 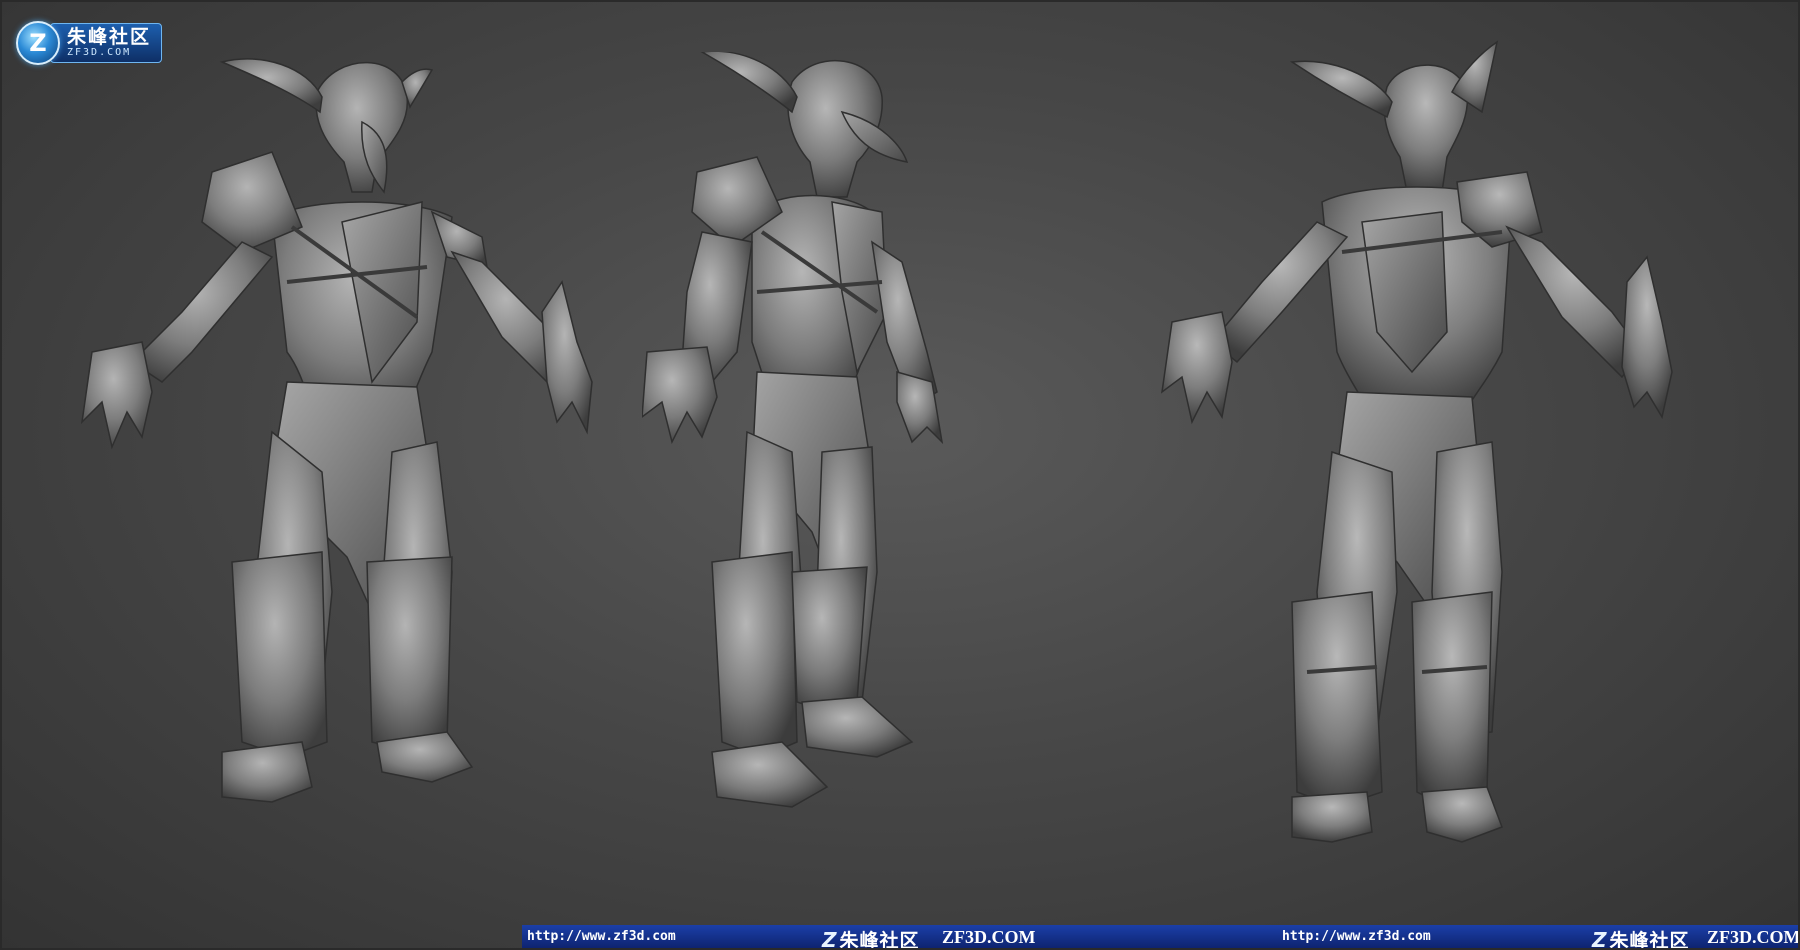 What do you see at coordinates (1356, 936) in the screenshot?
I see `watermark-url-right: http://www.zf3d.com` at bounding box center [1356, 936].